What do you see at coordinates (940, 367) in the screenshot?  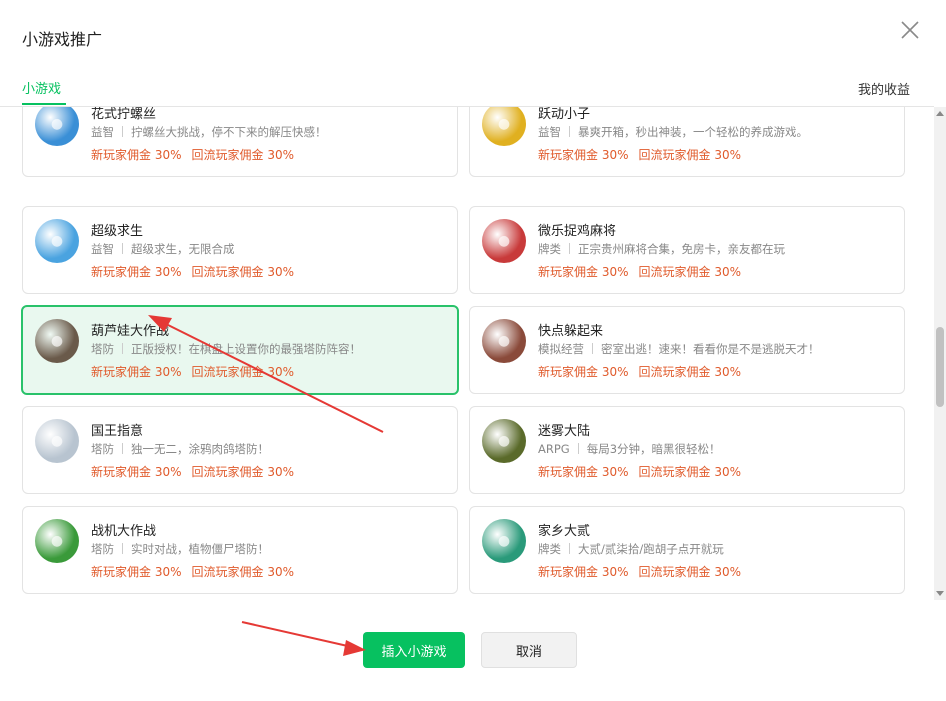 I see `scrollbar-thumb` at bounding box center [940, 367].